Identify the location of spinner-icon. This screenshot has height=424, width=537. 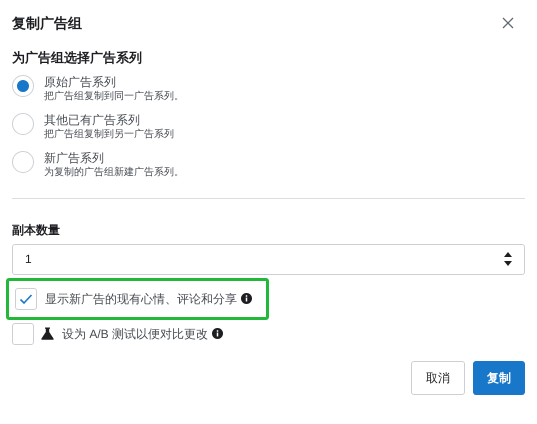
(508, 259).